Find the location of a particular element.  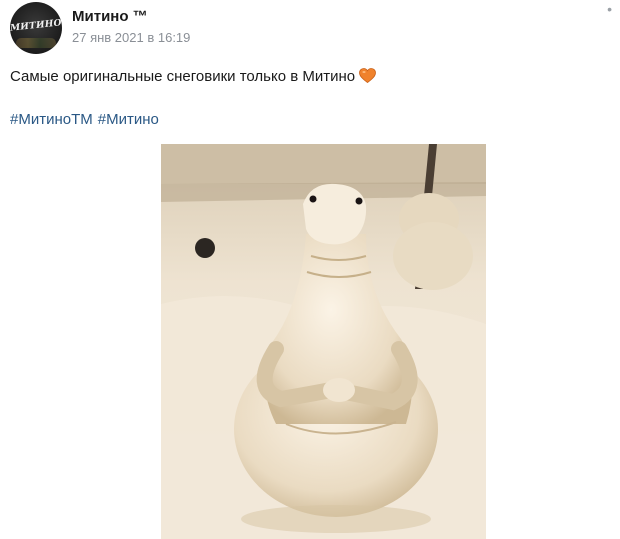

hashtags: #МитиноТМ #Митино is located at coordinates (87, 119).